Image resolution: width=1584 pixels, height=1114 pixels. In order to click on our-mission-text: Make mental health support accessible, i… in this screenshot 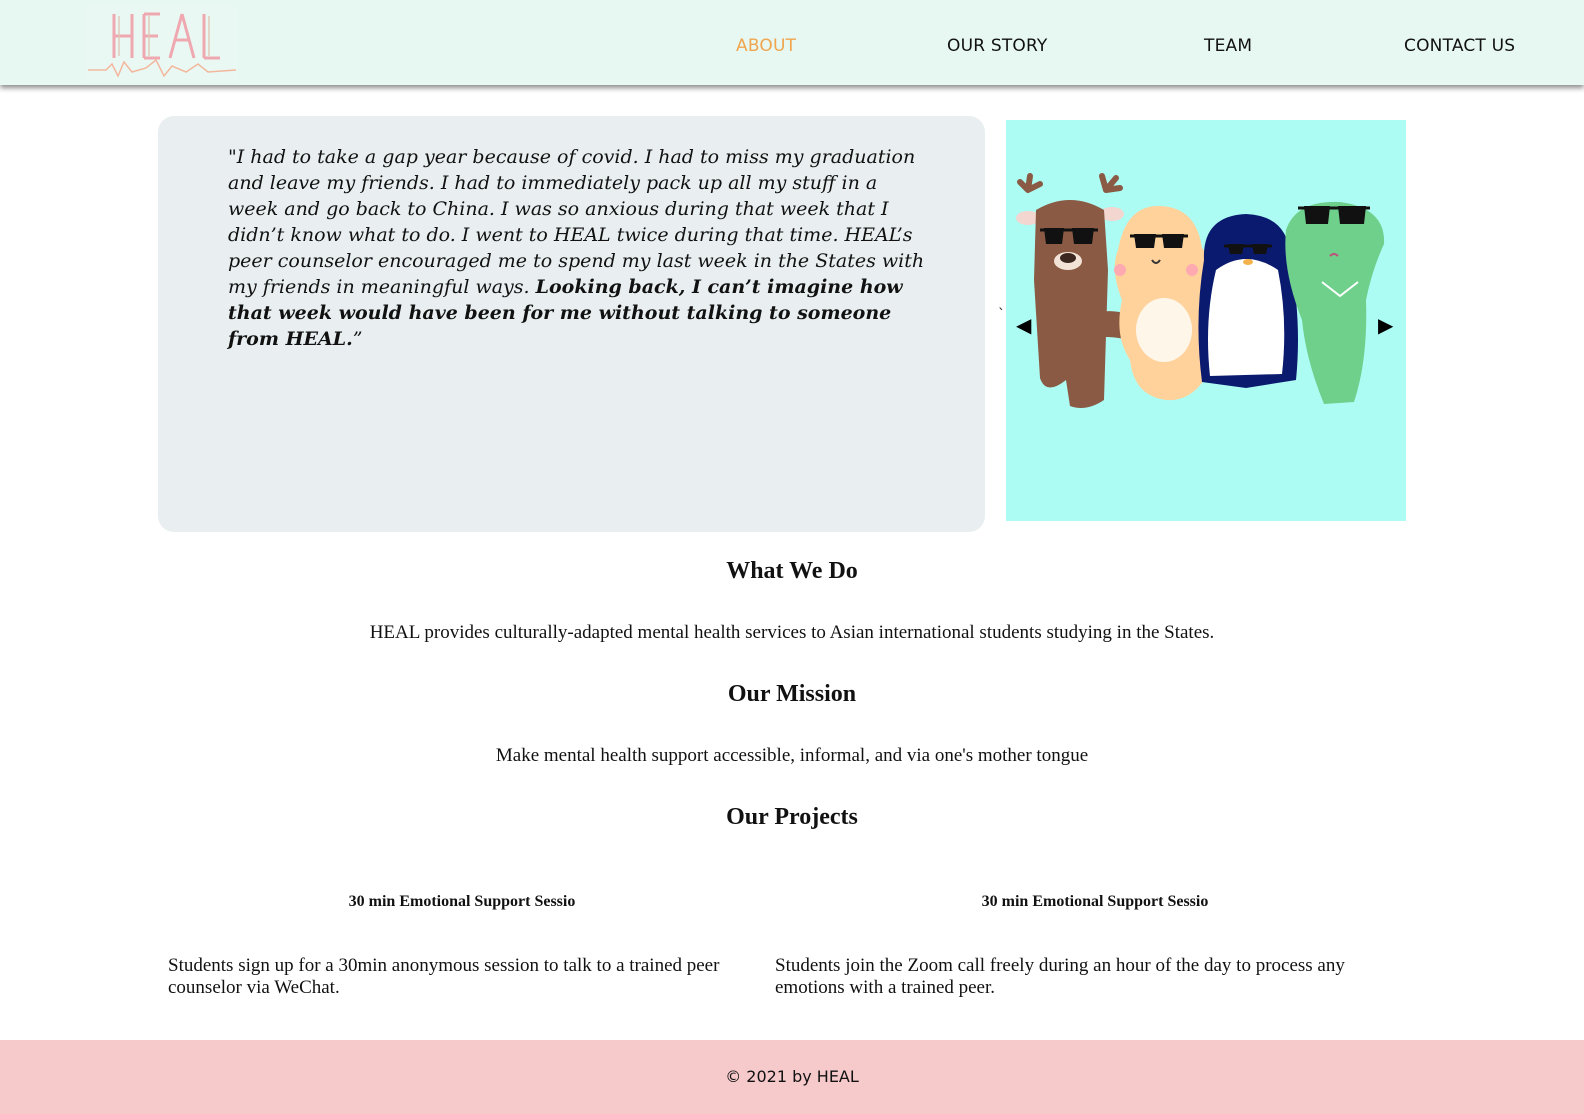, I will do `click(792, 755)`.